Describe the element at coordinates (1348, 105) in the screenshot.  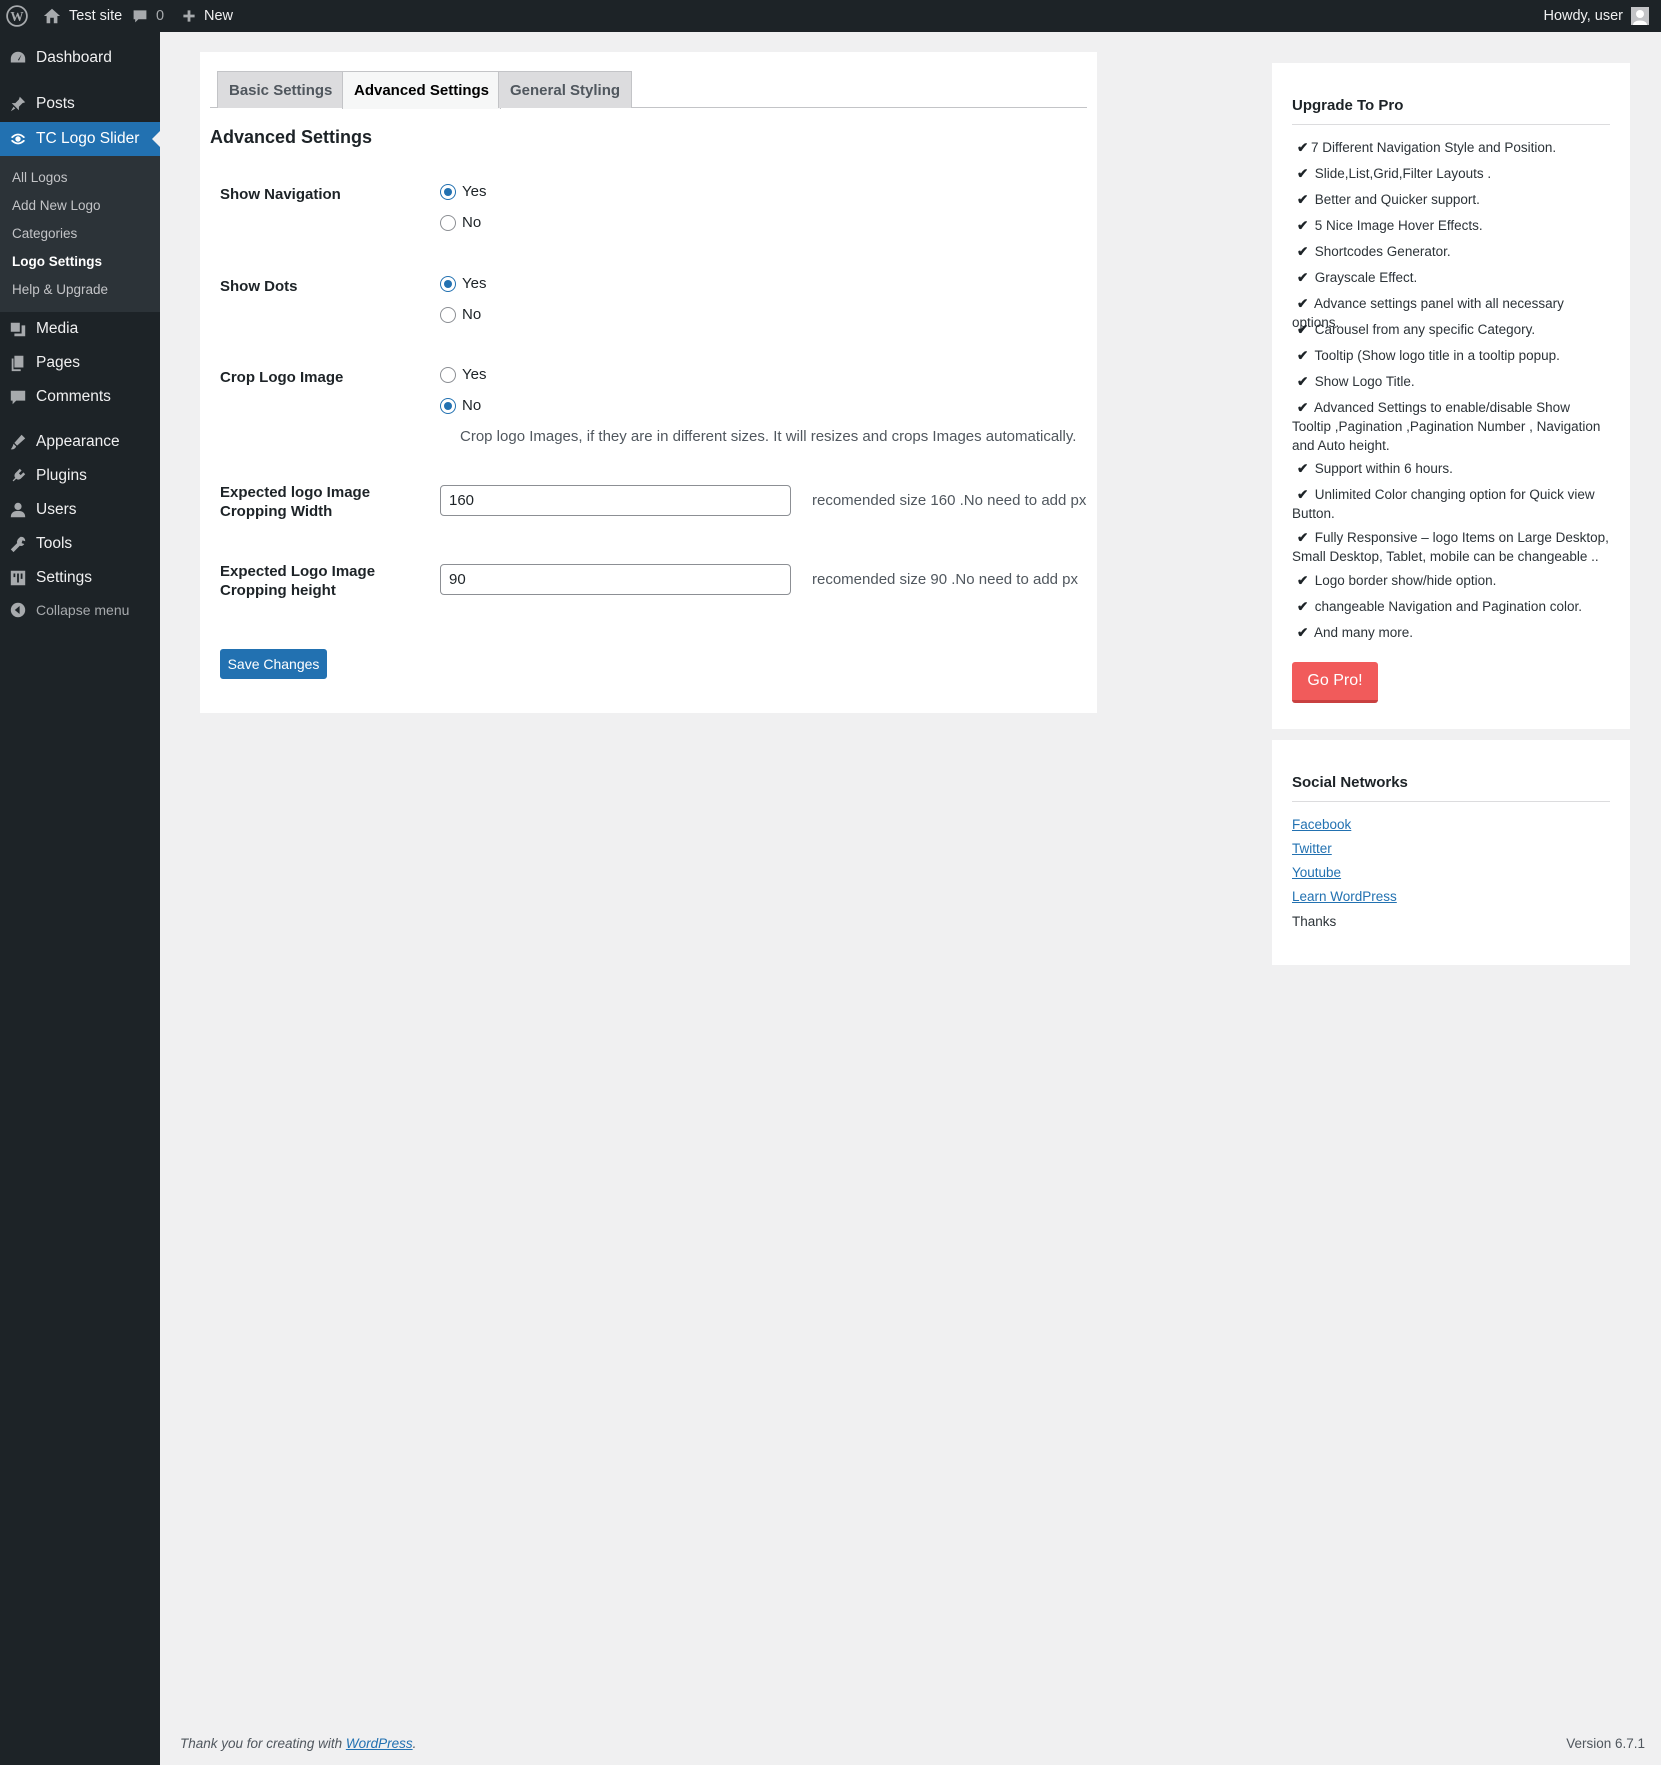
I see `upgrade-pro-title: Upgrade To Pro` at that location.